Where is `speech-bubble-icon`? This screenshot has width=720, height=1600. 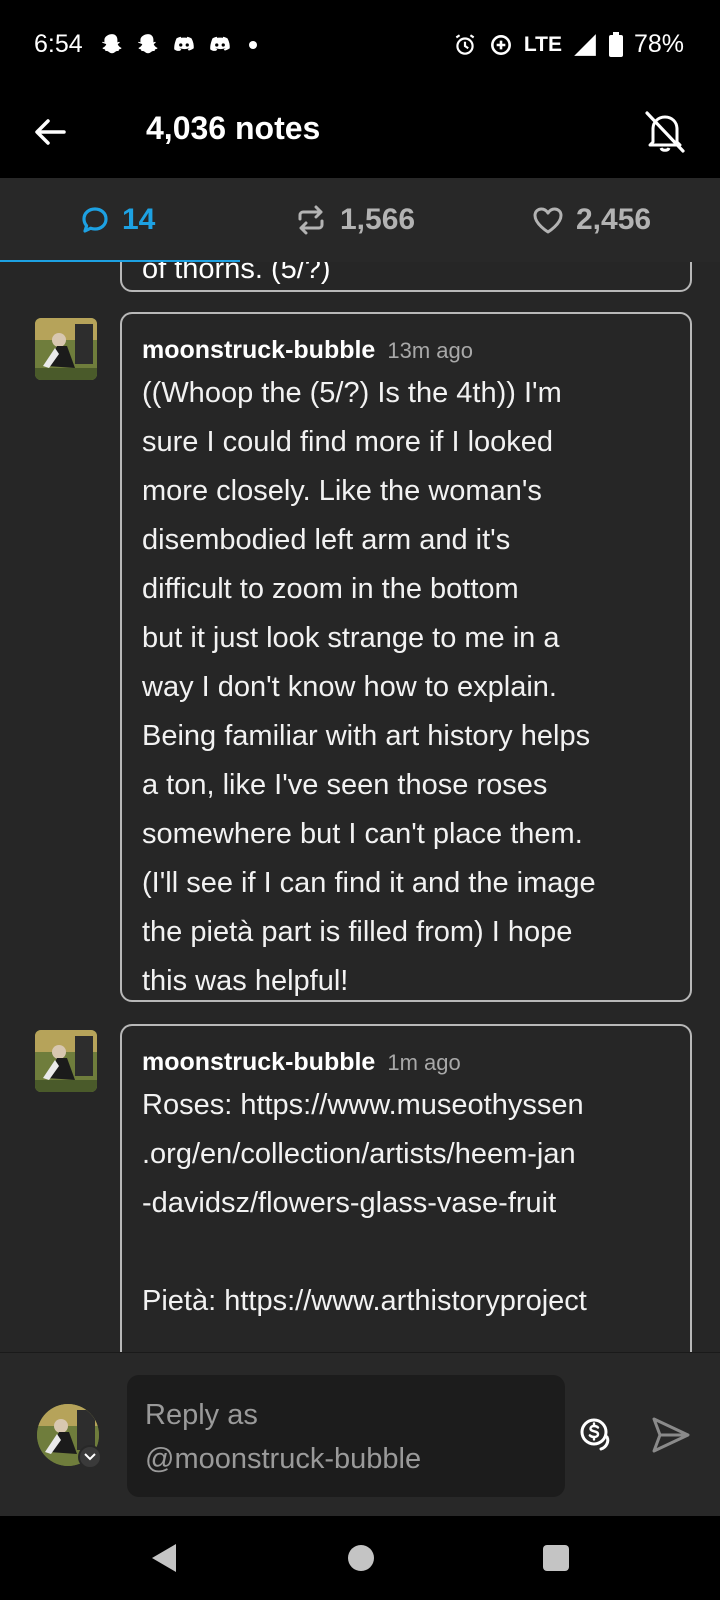 speech-bubble-icon is located at coordinates (95, 220).